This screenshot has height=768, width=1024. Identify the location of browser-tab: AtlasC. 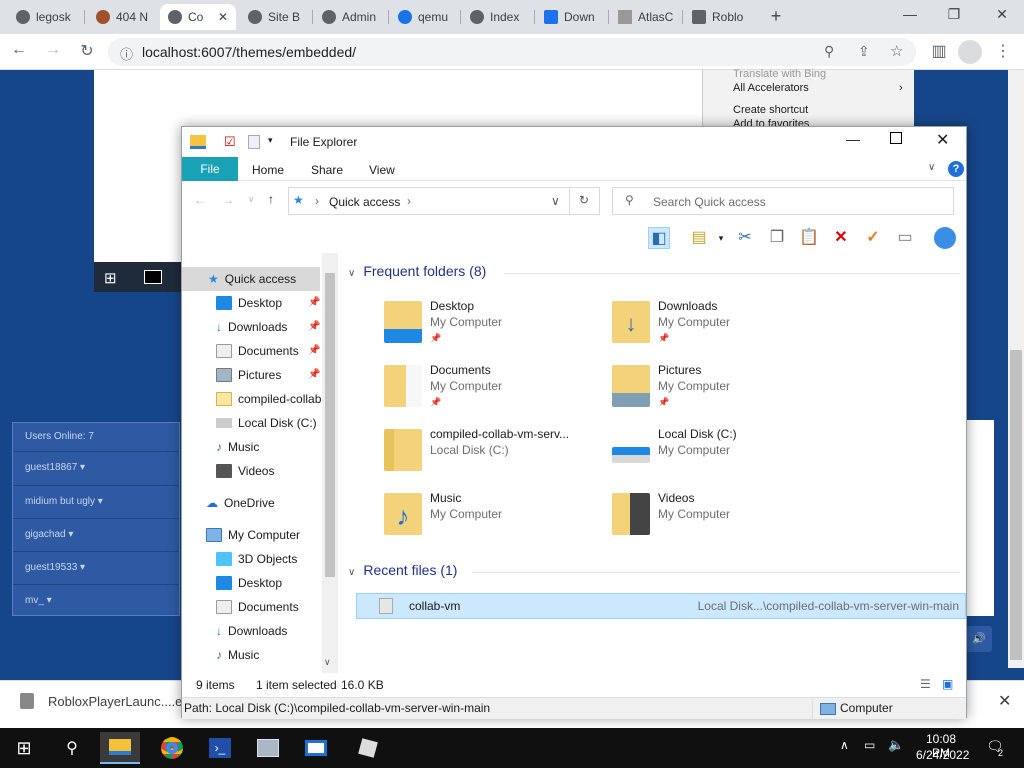
(646, 17).